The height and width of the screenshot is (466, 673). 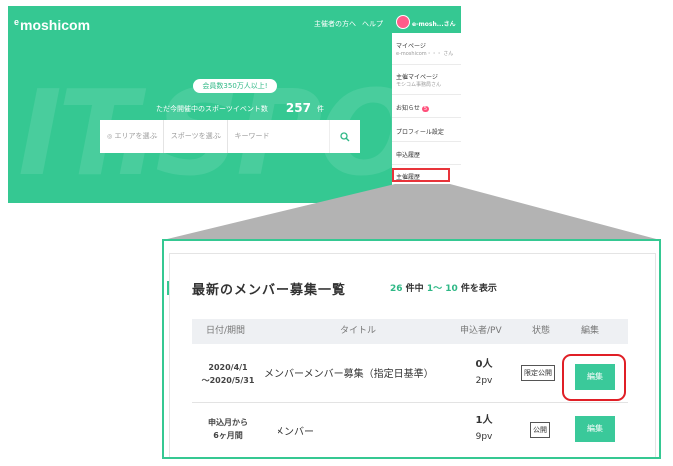 What do you see at coordinates (408, 154) in the screenshot?
I see `dropdown-application-history: 申込履歴` at bounding box center [408, 154].